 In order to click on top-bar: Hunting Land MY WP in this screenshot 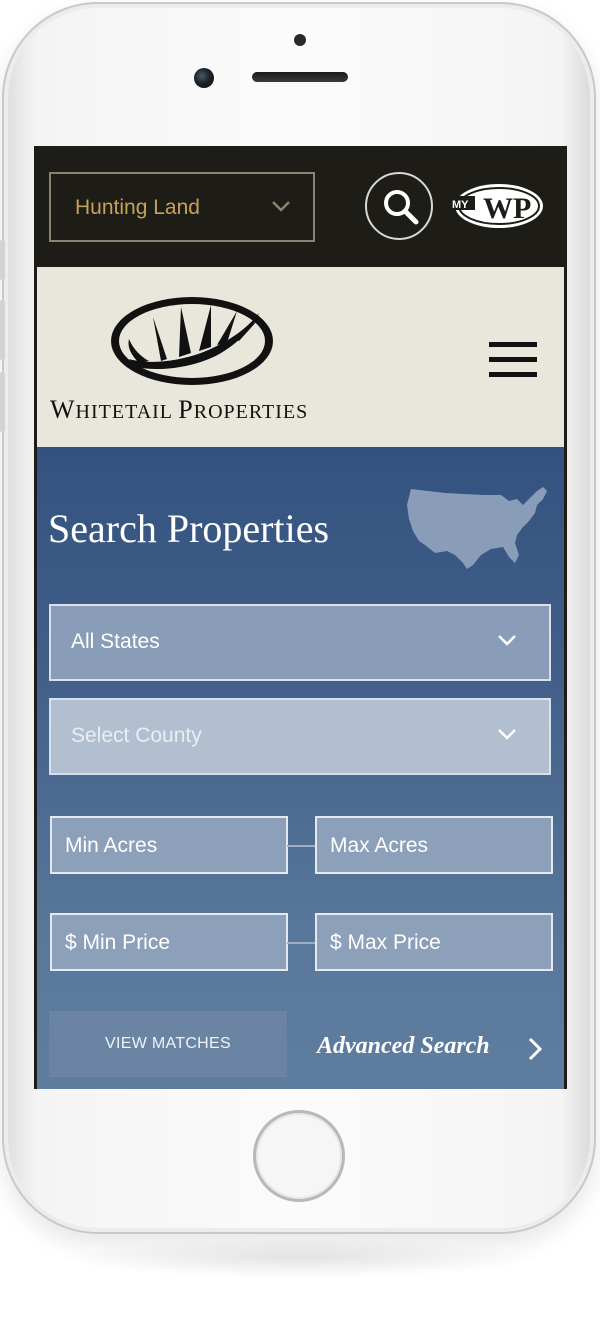, I will do `click(300, 206)`.